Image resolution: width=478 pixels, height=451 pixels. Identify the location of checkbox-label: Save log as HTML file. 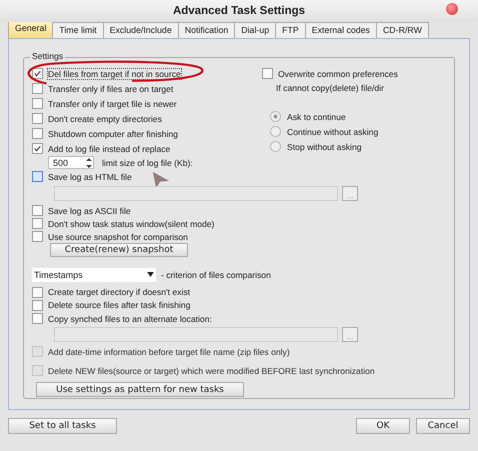
(90, 177).